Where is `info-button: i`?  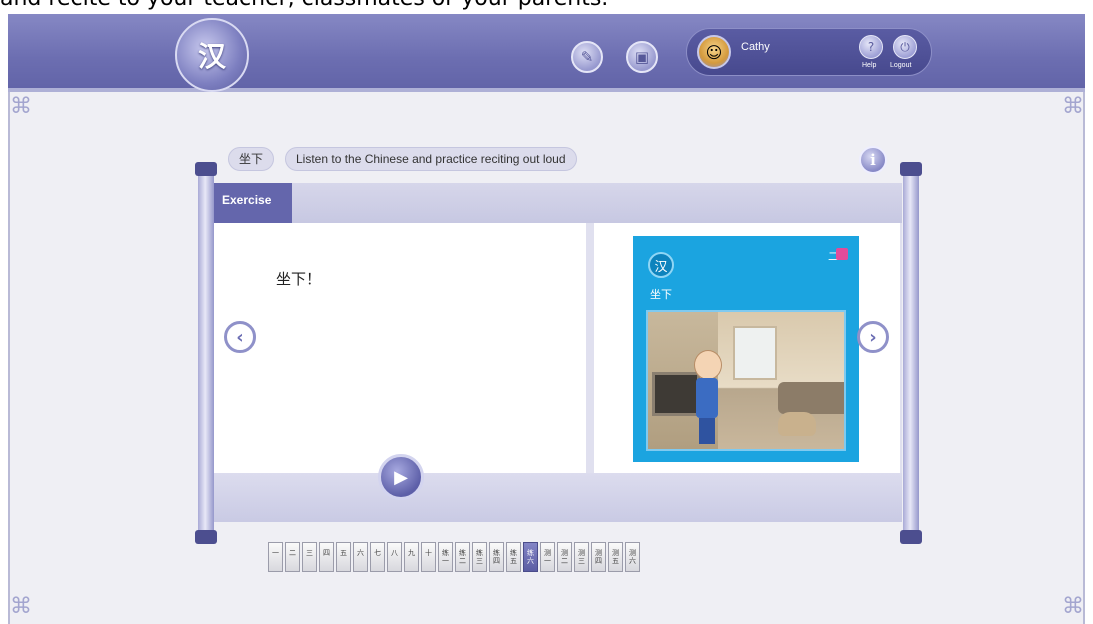
info-button: i is located at coordinates (873, 160).